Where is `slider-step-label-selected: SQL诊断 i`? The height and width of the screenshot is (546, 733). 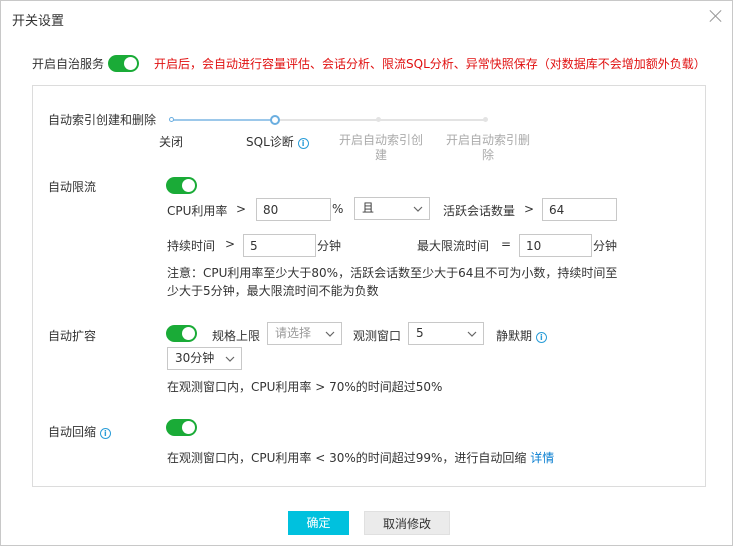
slider-step-label-selected: SQL诊断 i is located at coordinates (277, 141).